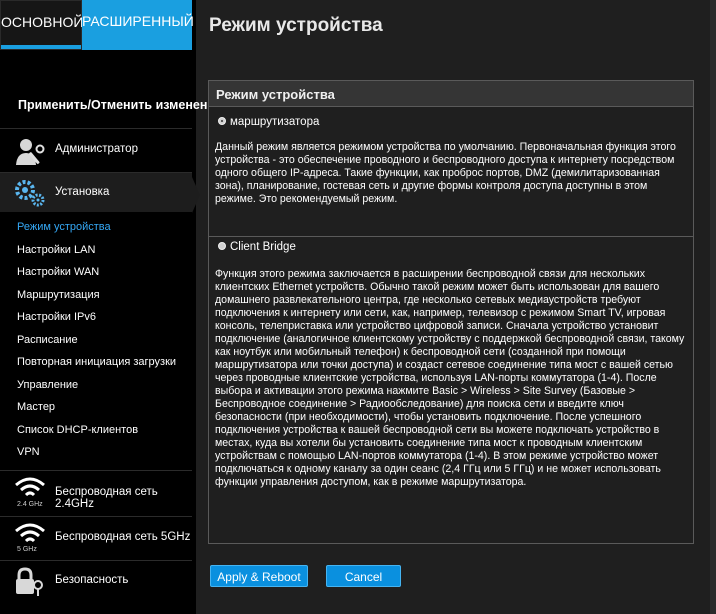  I want to click on sidebar-item-routing: Маршрутизация, so click(58, 295).